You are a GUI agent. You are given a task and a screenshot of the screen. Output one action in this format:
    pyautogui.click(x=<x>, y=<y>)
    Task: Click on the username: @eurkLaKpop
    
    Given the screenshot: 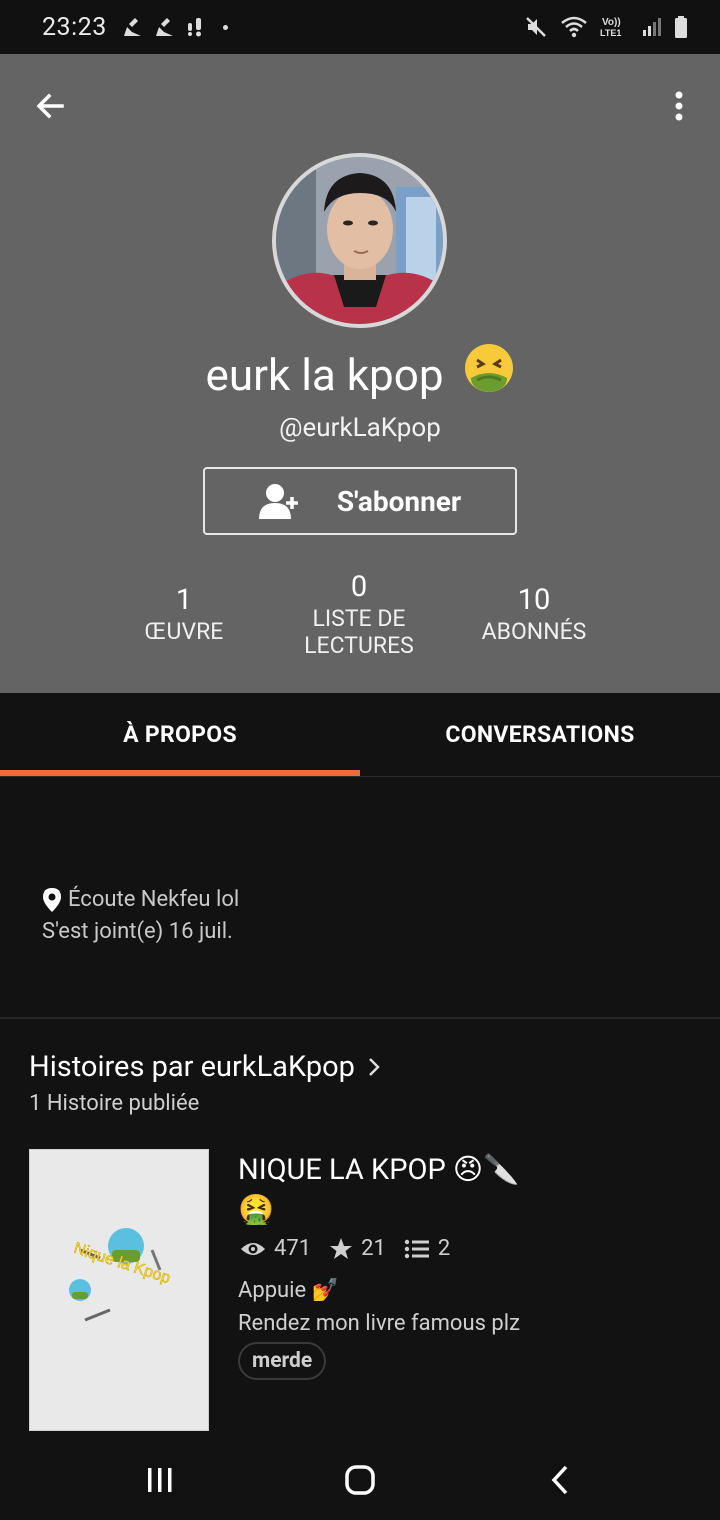 What is the action you would take?
    pyautogui.click(x=360, y=428)
    